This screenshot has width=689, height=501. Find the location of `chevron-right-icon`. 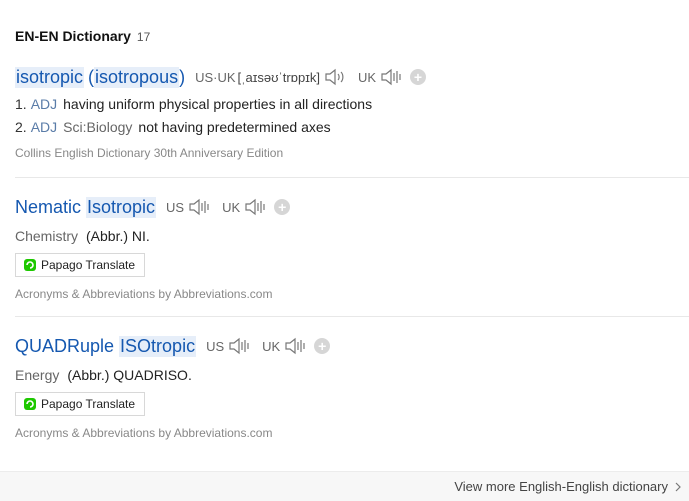

chevron-right-icon is located at coordinates (678, 486).